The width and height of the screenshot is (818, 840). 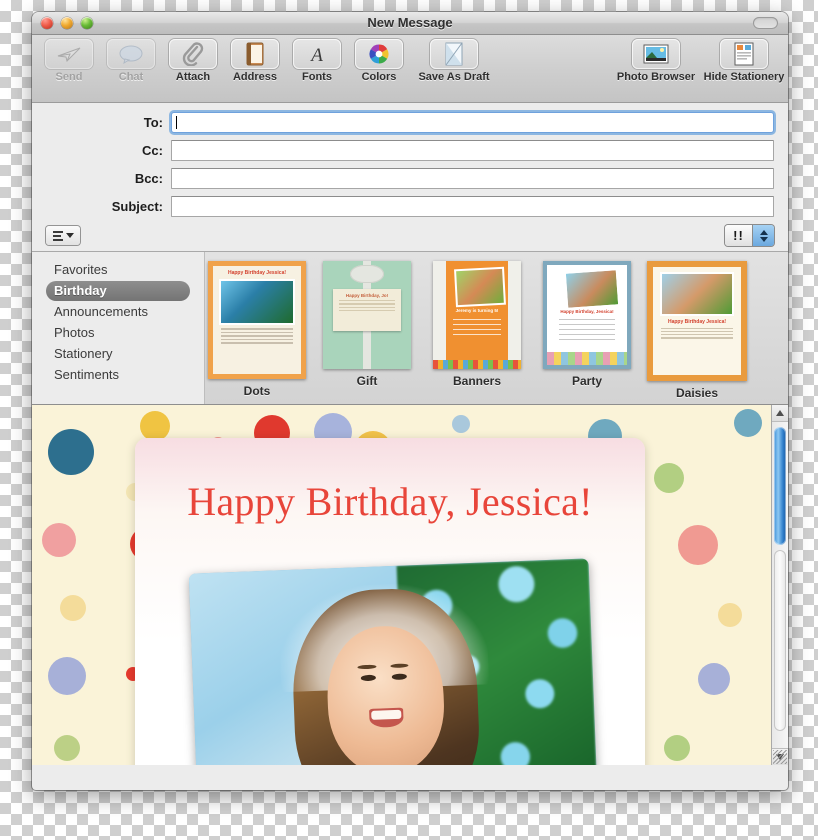 I want to click on stationery-template-dots: Happy Birthday Jessica! Dots, so click(x=257, y=329).